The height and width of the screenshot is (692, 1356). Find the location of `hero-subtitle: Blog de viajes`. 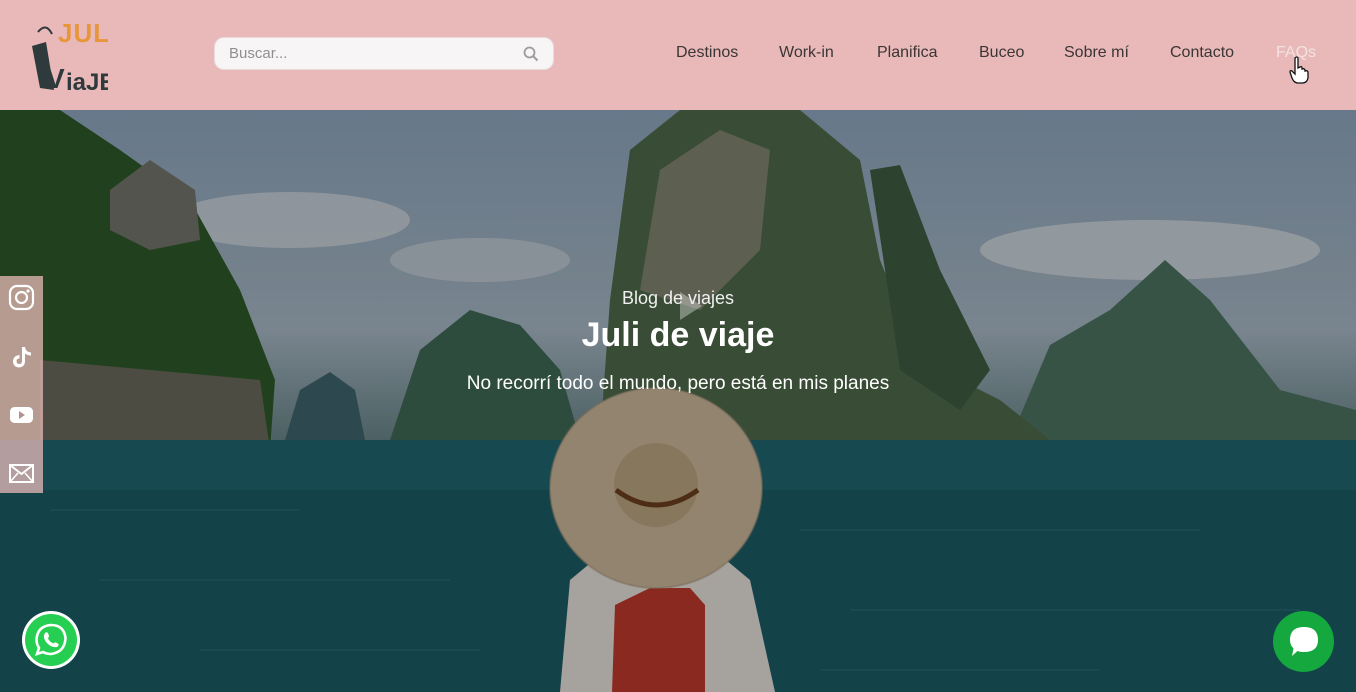

hero-subtitle: Blog de viajes is located at coordinates (678, 298).